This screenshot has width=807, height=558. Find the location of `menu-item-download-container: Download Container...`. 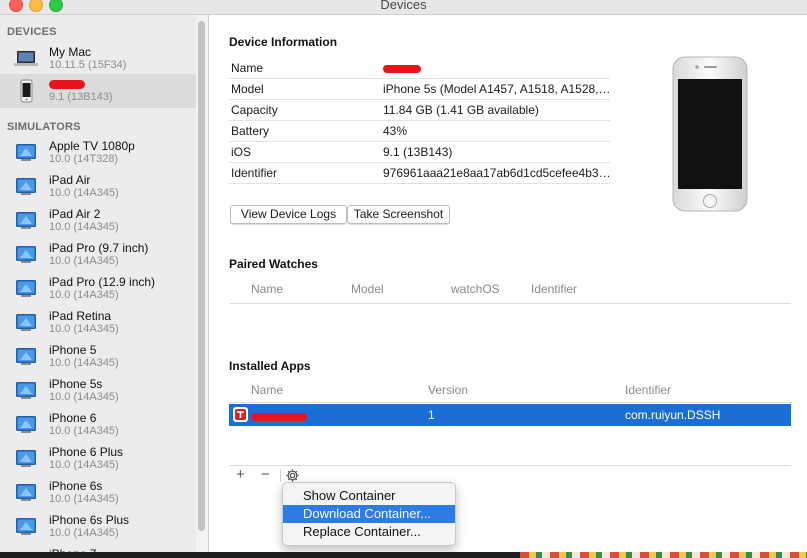

menu-item-download-container: Download Container... is located at coordinates (369, 514).